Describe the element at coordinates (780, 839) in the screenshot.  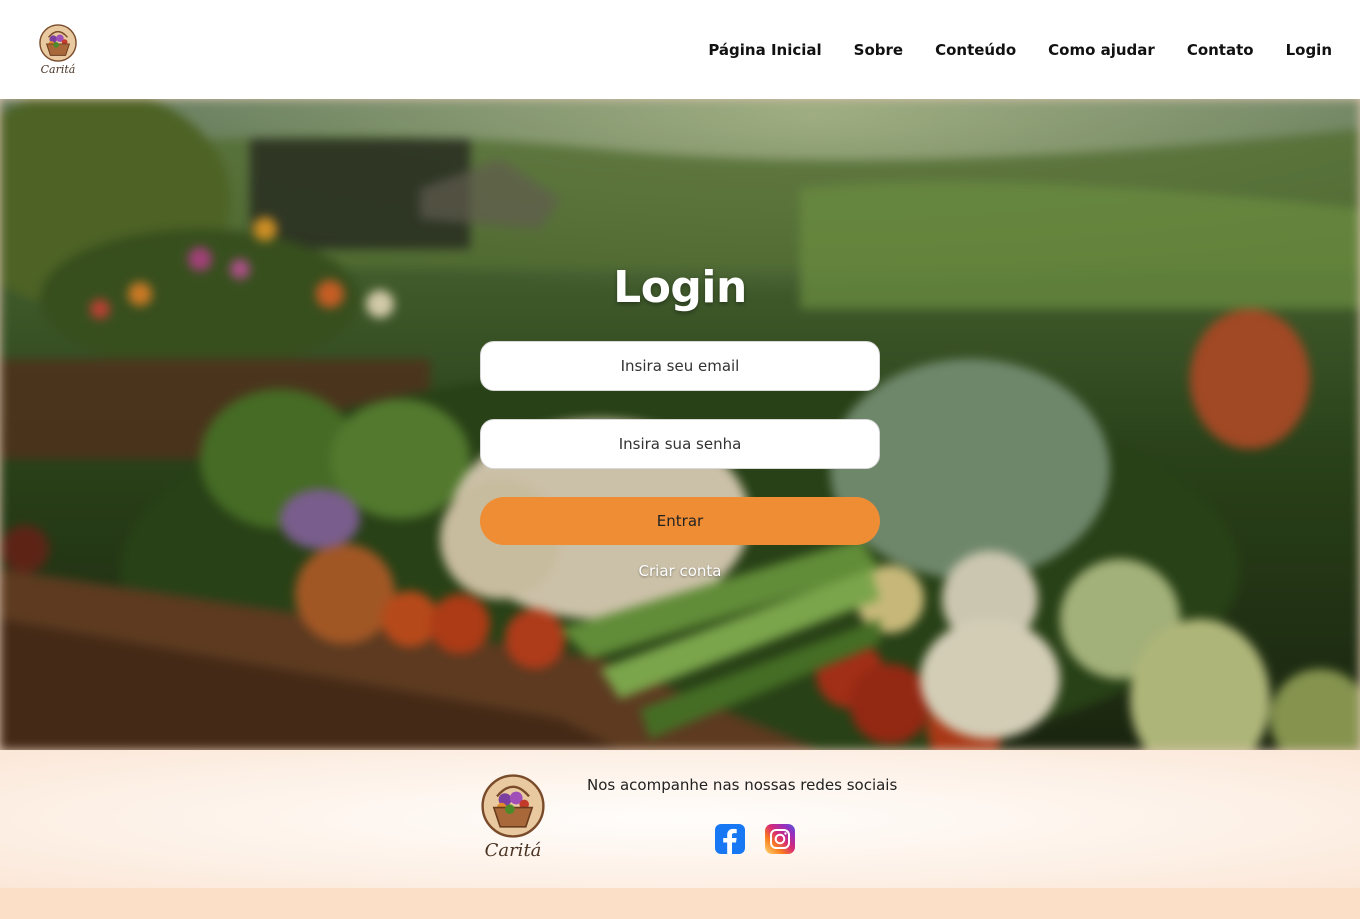
I see `instagram-icon` at that location.